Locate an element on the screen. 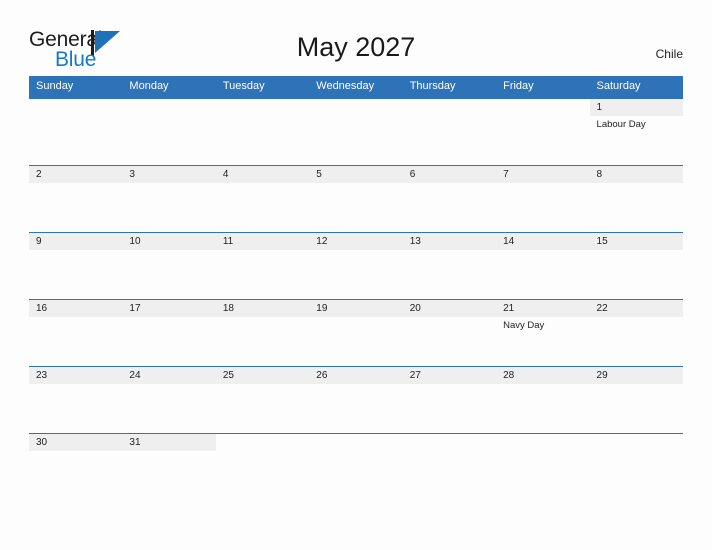  calendar-day-cell: 14 is located at coordinates (543, 266).